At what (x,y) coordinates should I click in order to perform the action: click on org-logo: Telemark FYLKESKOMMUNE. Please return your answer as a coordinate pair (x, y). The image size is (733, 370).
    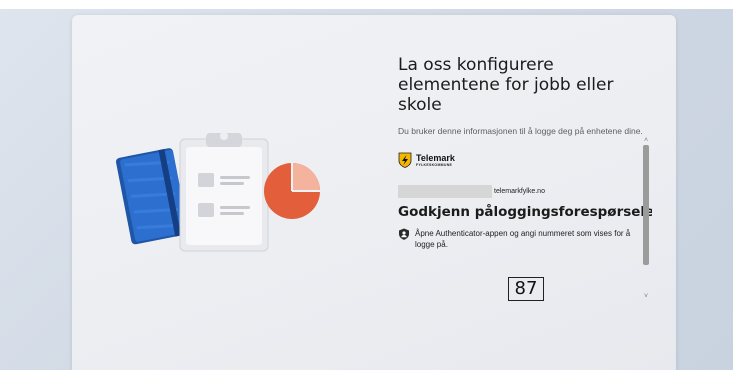
    Looking at the image, I should click on (426, 160).